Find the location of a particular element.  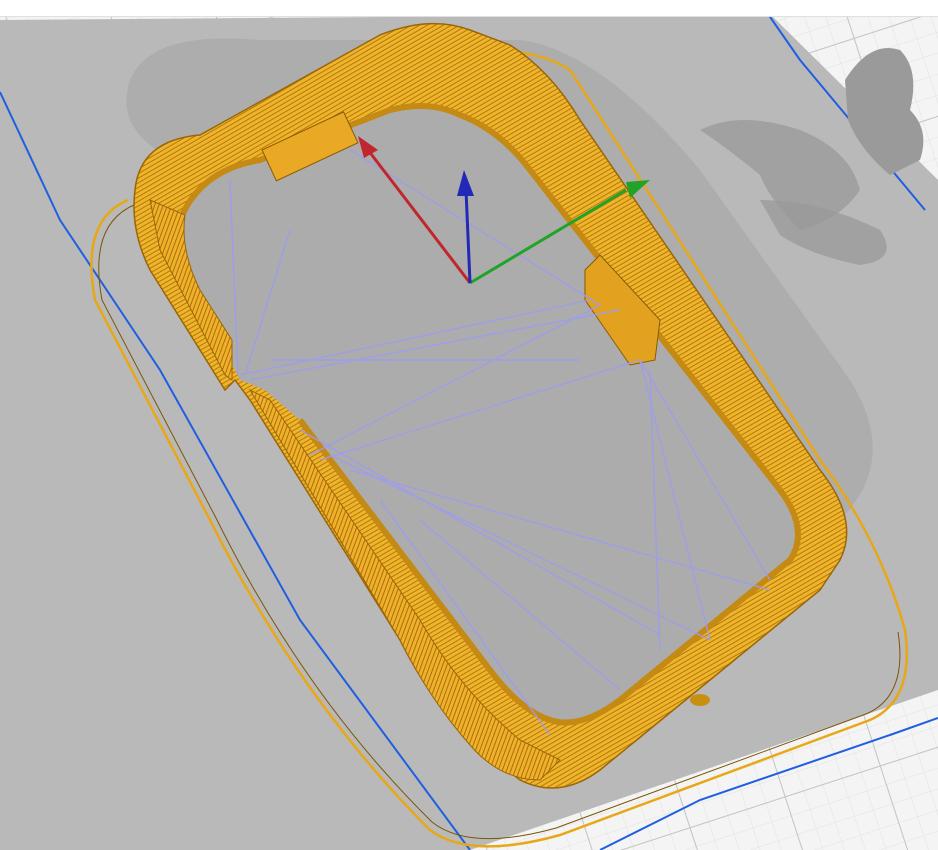

bottom-hole is located at coordinates (700, 700).